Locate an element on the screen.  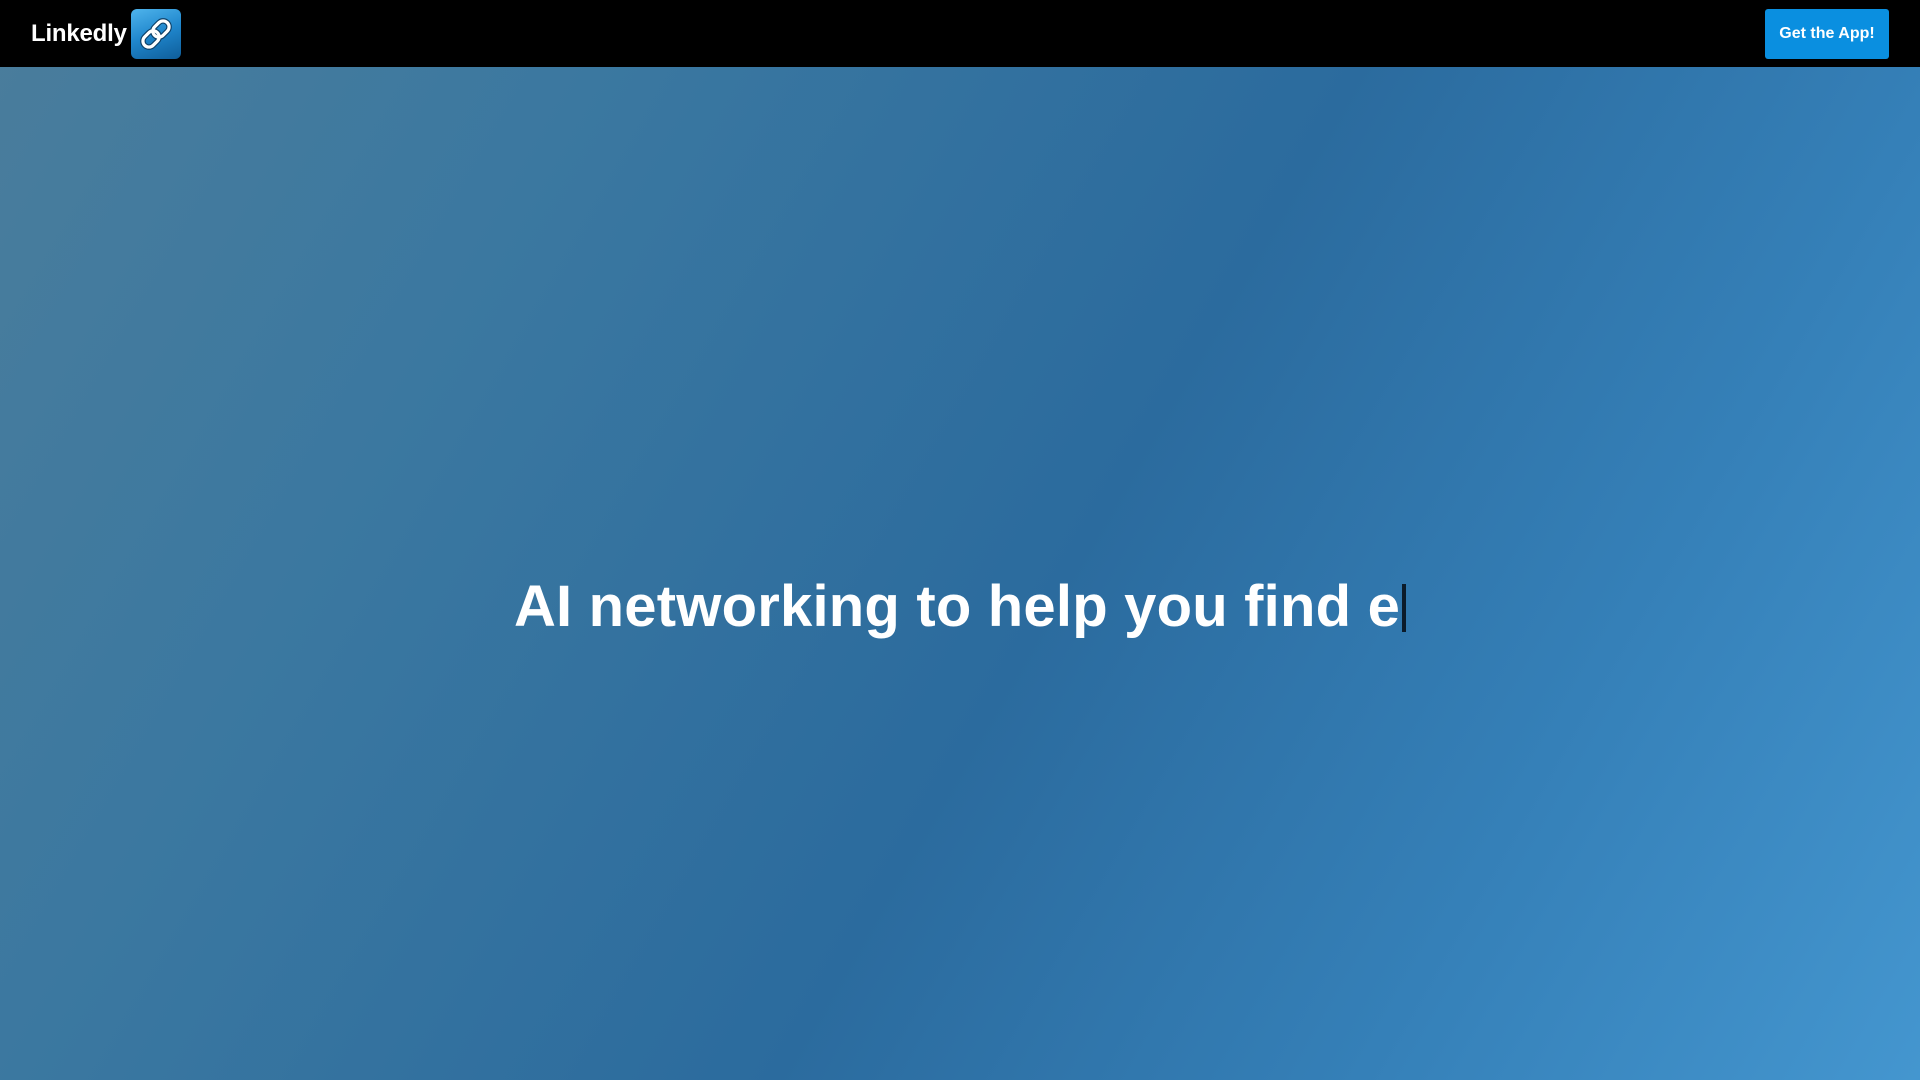
chain-link-icon is located at coordinates (155, 34).